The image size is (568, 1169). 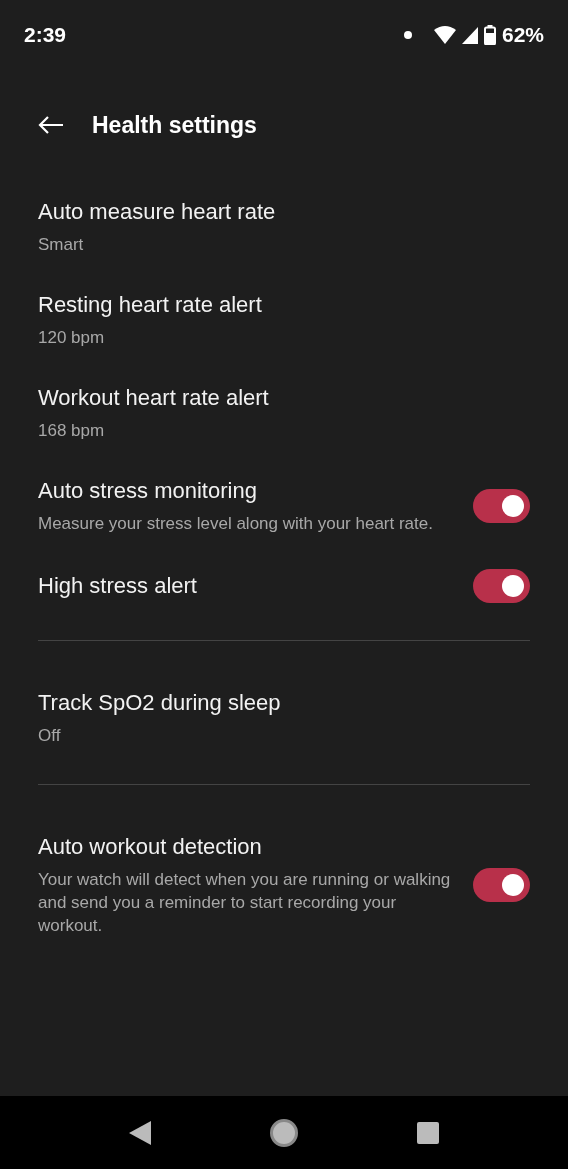 What do you see at coordinates (522, 35) in the screenshot?
I see `battery-percentage: 62%` at bounding box center [522, 35].